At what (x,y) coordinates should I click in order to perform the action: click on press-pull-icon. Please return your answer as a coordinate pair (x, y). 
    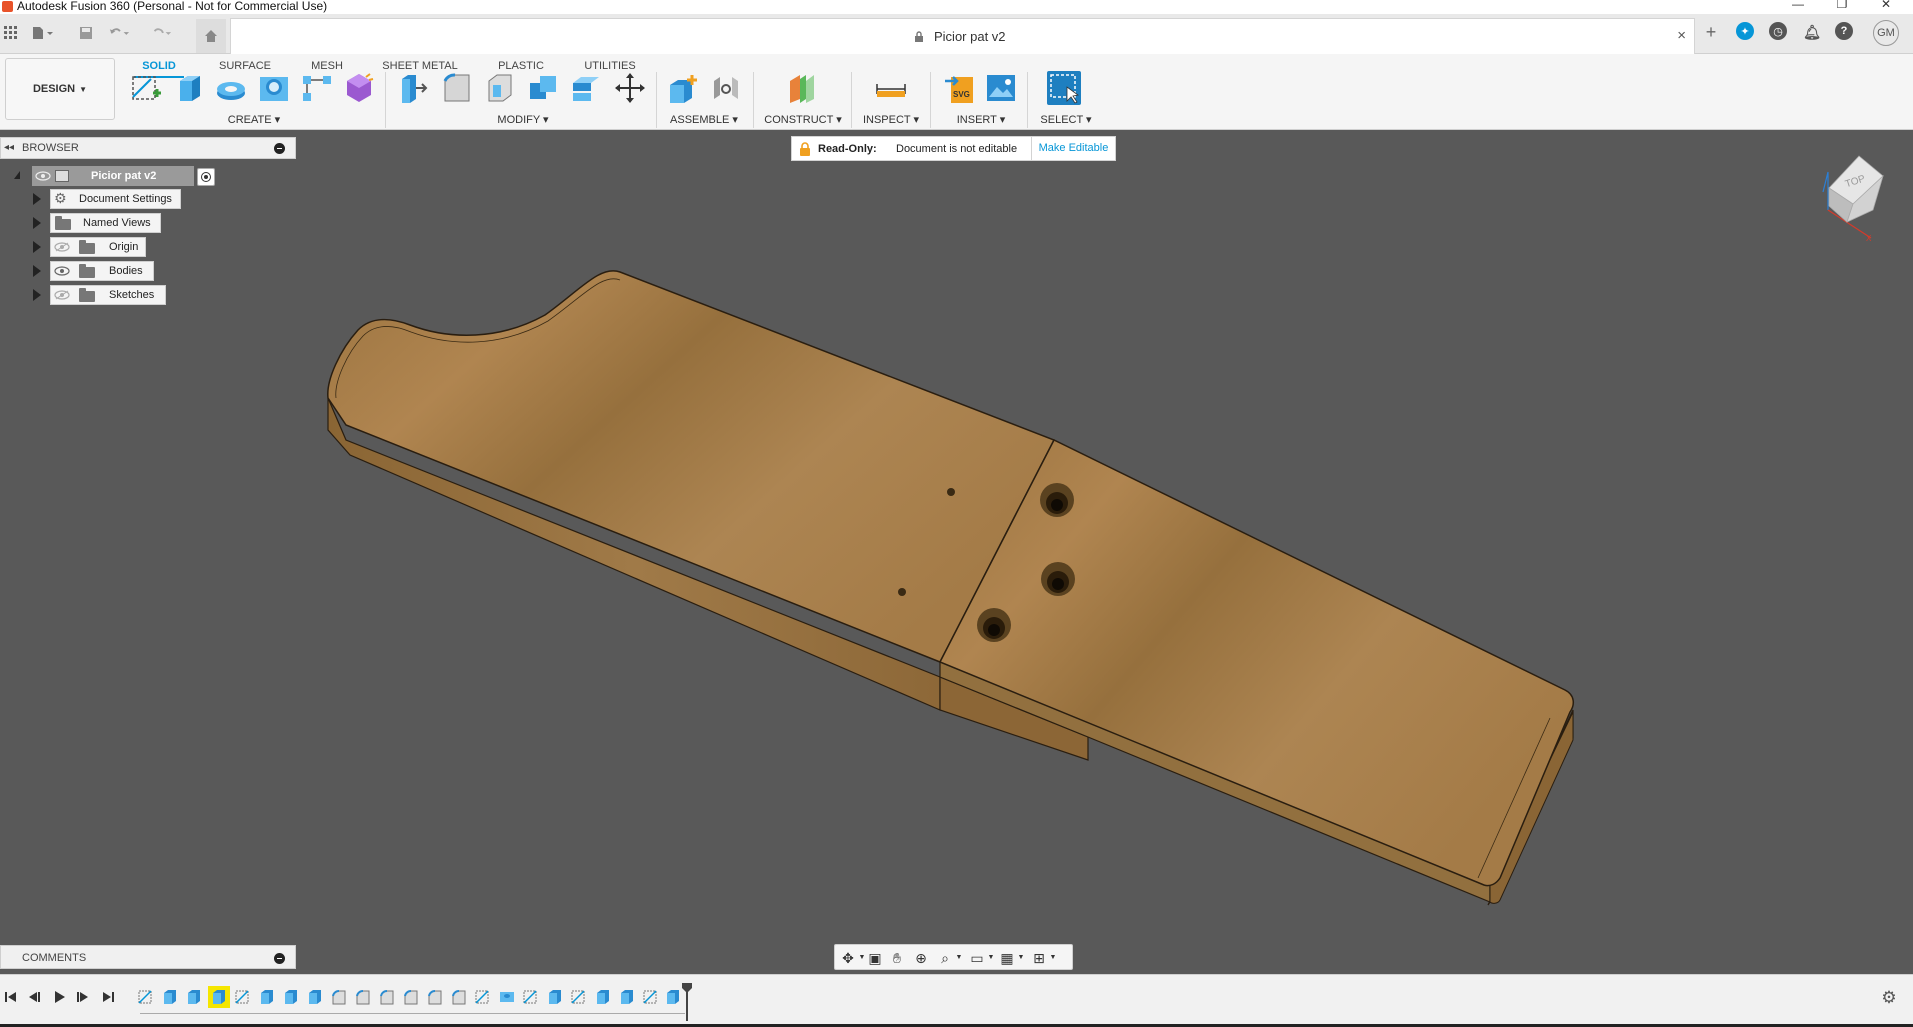
    Looking at the image, I should click on (413, 88).